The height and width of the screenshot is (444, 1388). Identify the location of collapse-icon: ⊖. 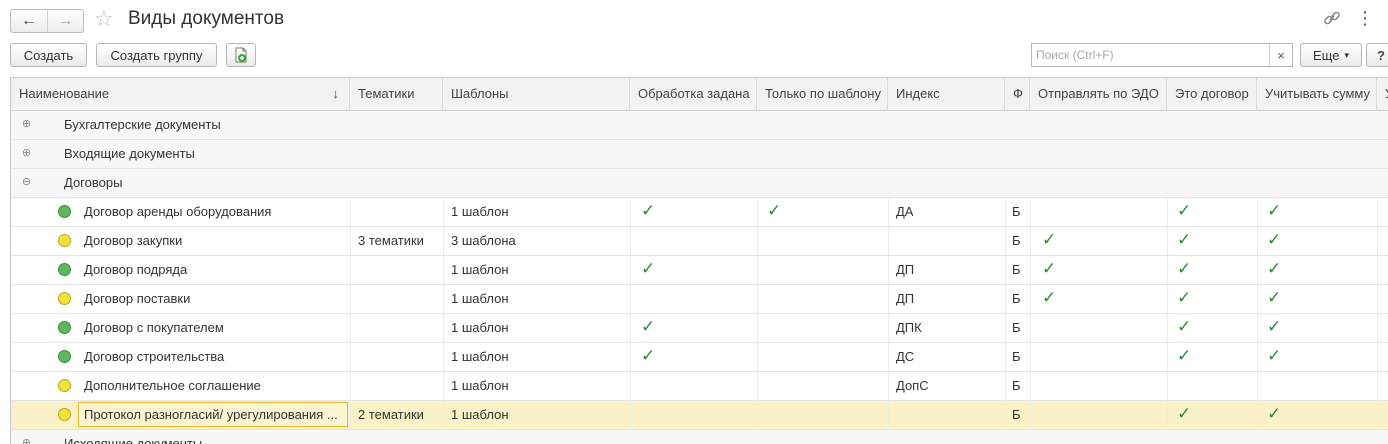
(26, 182).